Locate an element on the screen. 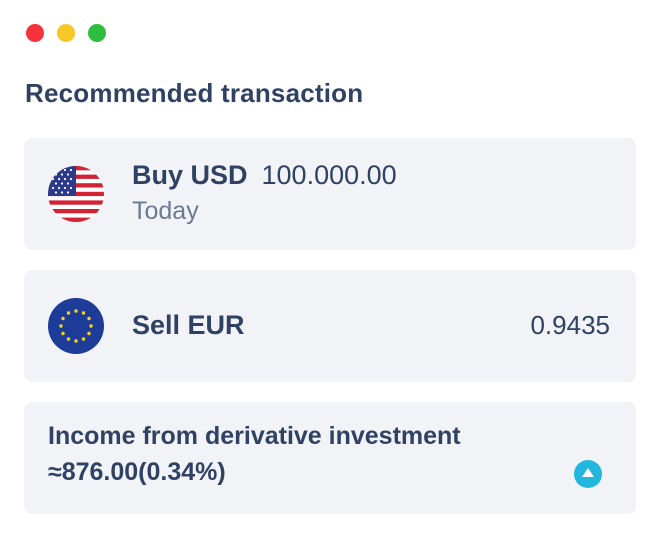 This screenshot has height=534, width=660. income-value: ≈876.00(0.34%) is located at coordinates (137, 472).